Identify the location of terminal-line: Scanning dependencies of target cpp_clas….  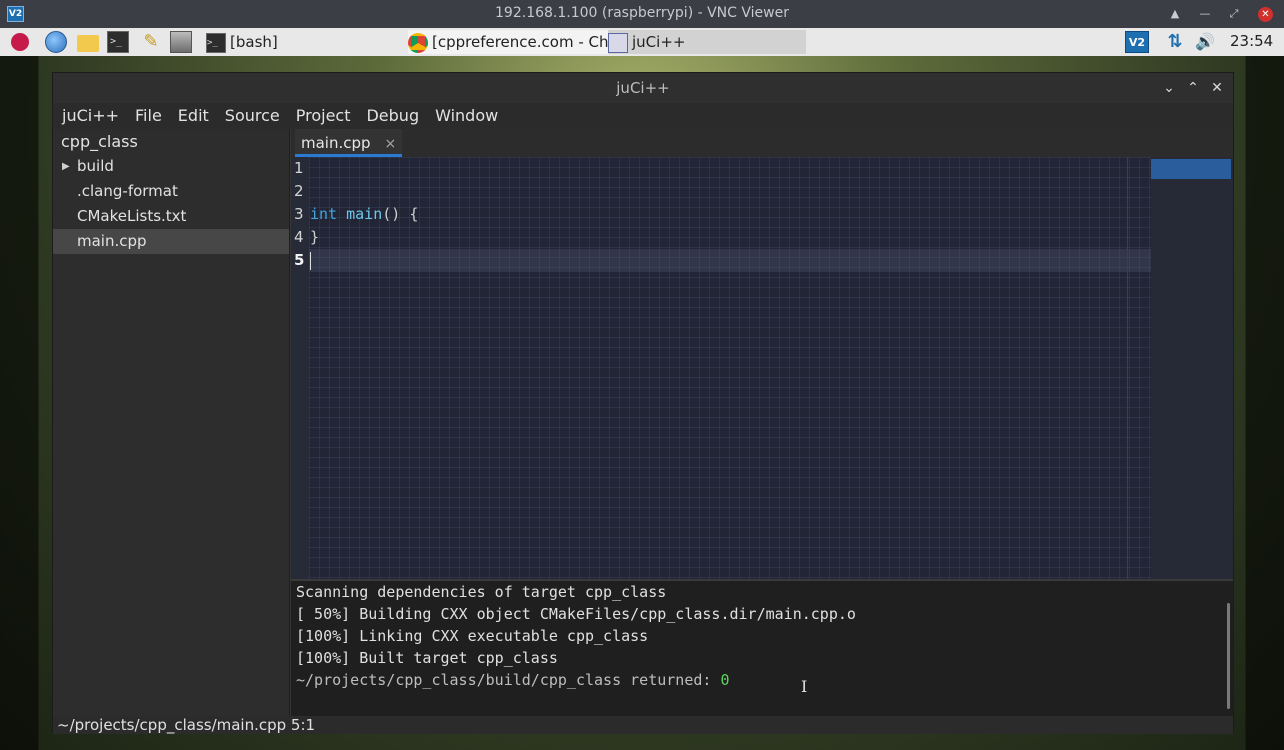
(481, 592).